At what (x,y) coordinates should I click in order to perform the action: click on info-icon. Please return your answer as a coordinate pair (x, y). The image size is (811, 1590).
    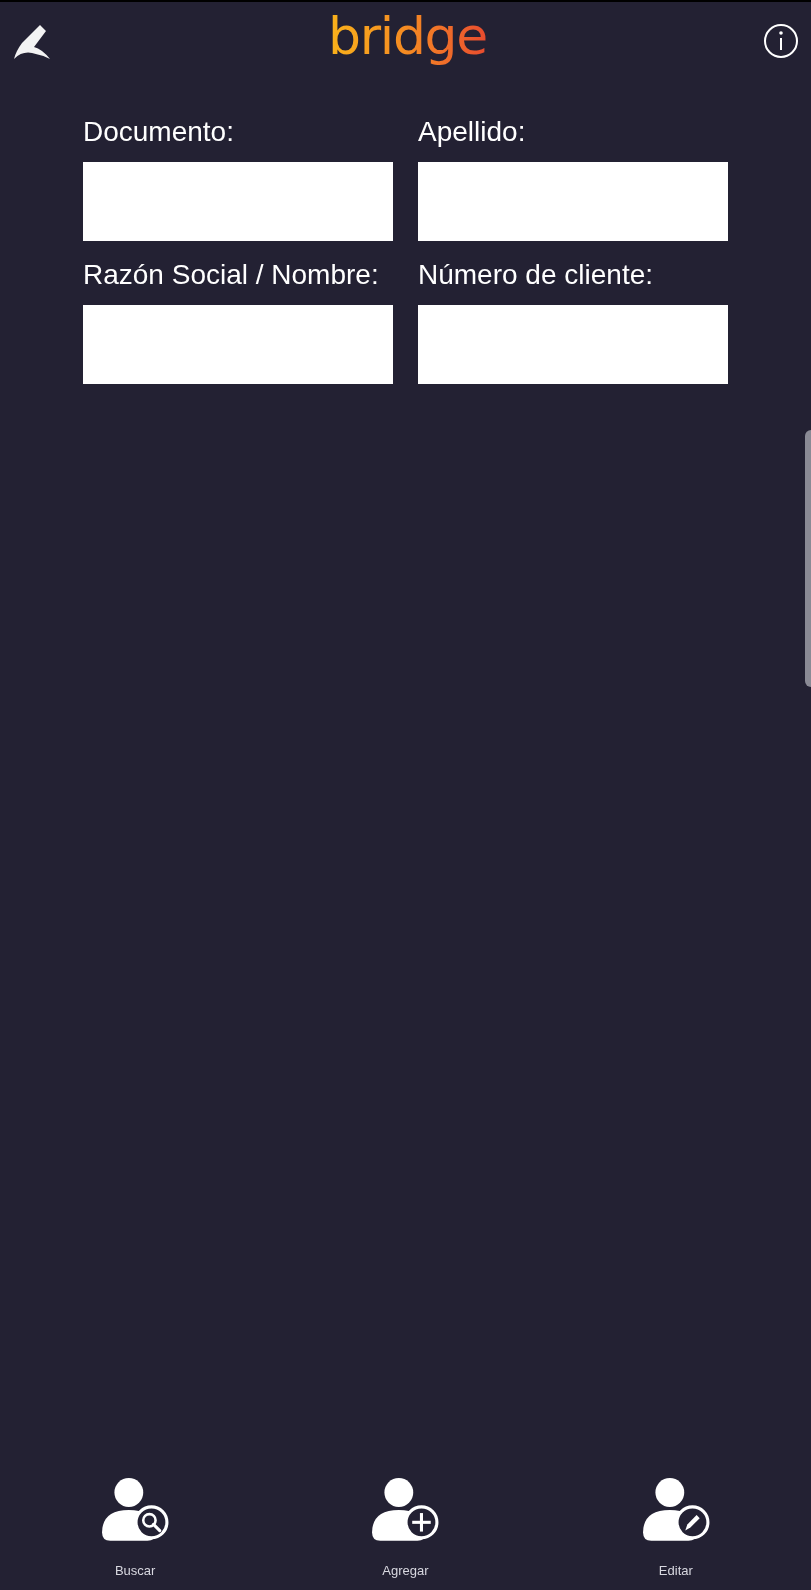
    Looking at the image, I should click on (781, 41).